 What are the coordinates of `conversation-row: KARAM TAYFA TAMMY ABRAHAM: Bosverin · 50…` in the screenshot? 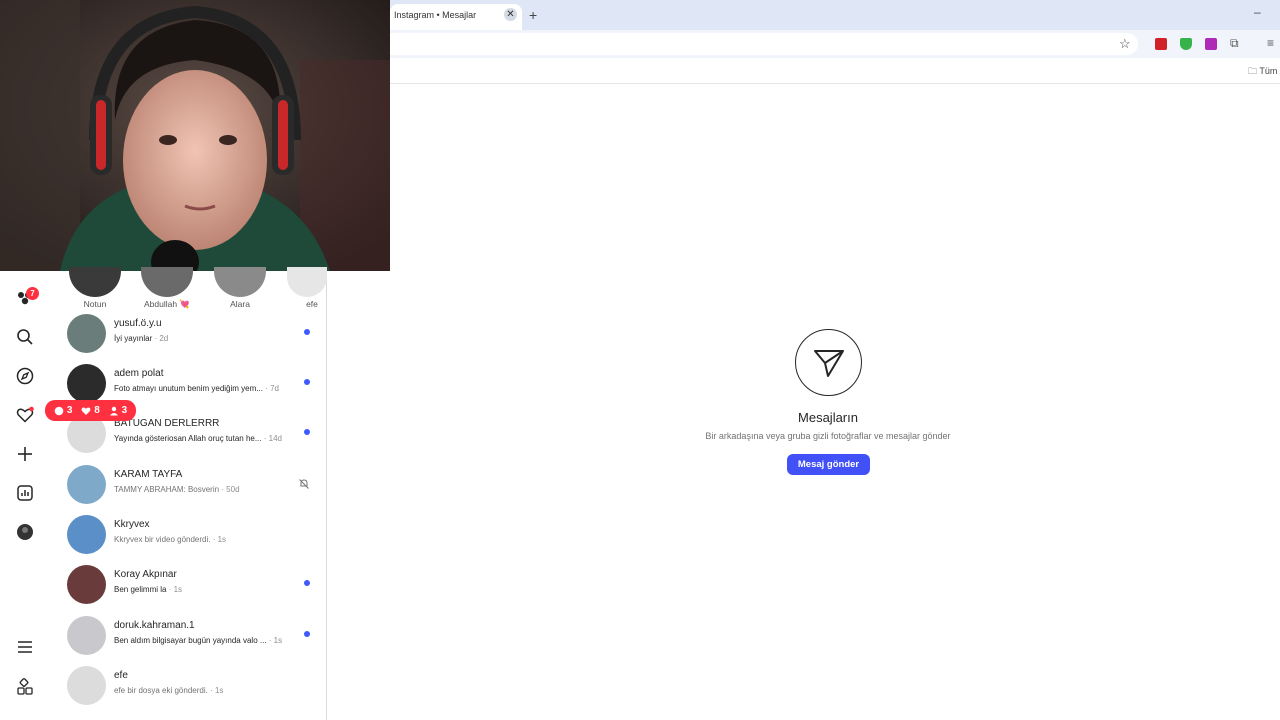 It's located at (188, 485).